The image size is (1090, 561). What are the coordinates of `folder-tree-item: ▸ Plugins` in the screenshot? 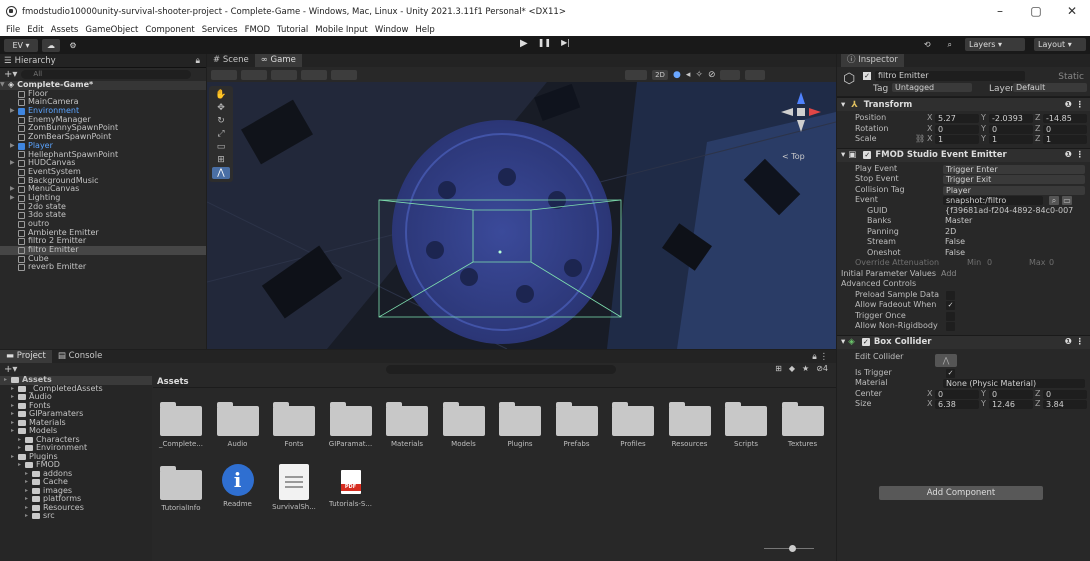 It's located at (76, 457).